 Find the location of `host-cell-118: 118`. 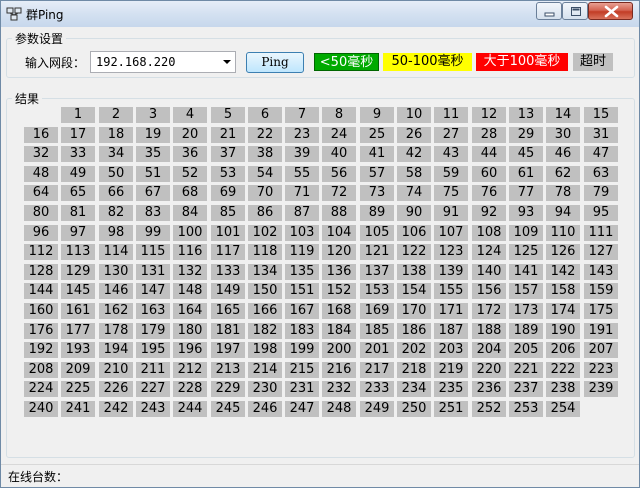

host-cell-118: 118 is located at coordinates (265, 252).